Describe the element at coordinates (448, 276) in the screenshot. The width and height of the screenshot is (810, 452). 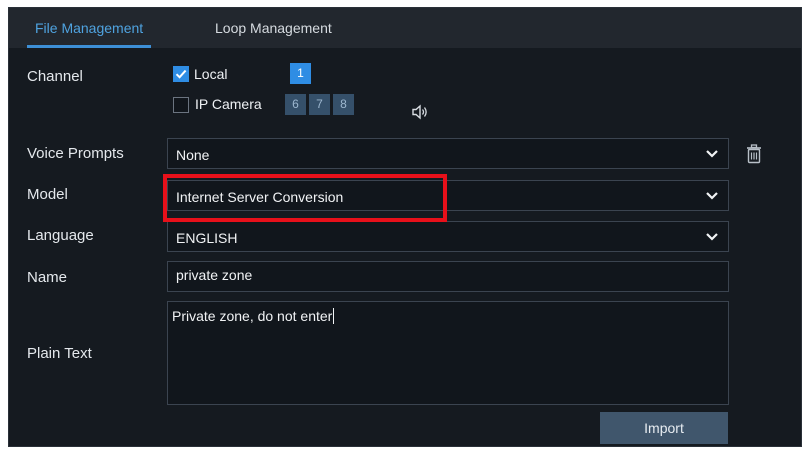
I see `name-input: private zone` at that location.